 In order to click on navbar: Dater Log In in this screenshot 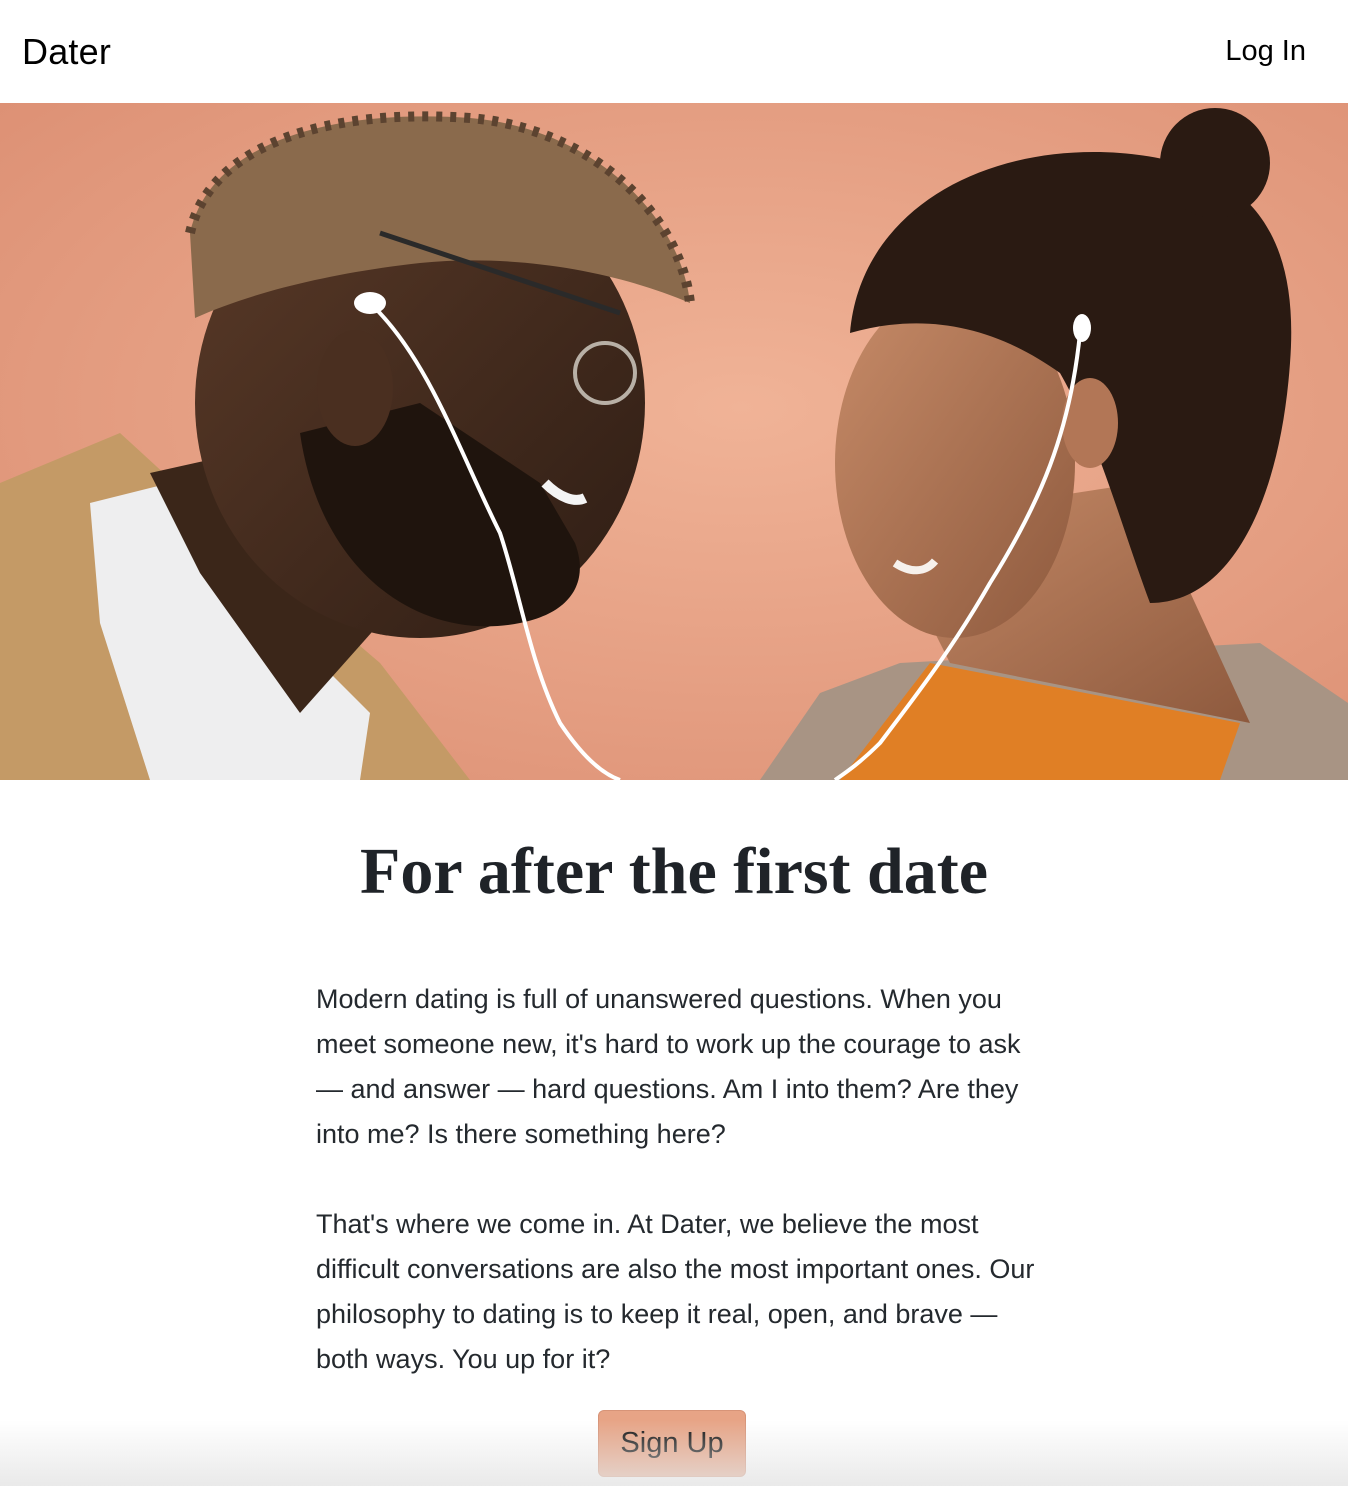, I will do `click(674, 51)`.